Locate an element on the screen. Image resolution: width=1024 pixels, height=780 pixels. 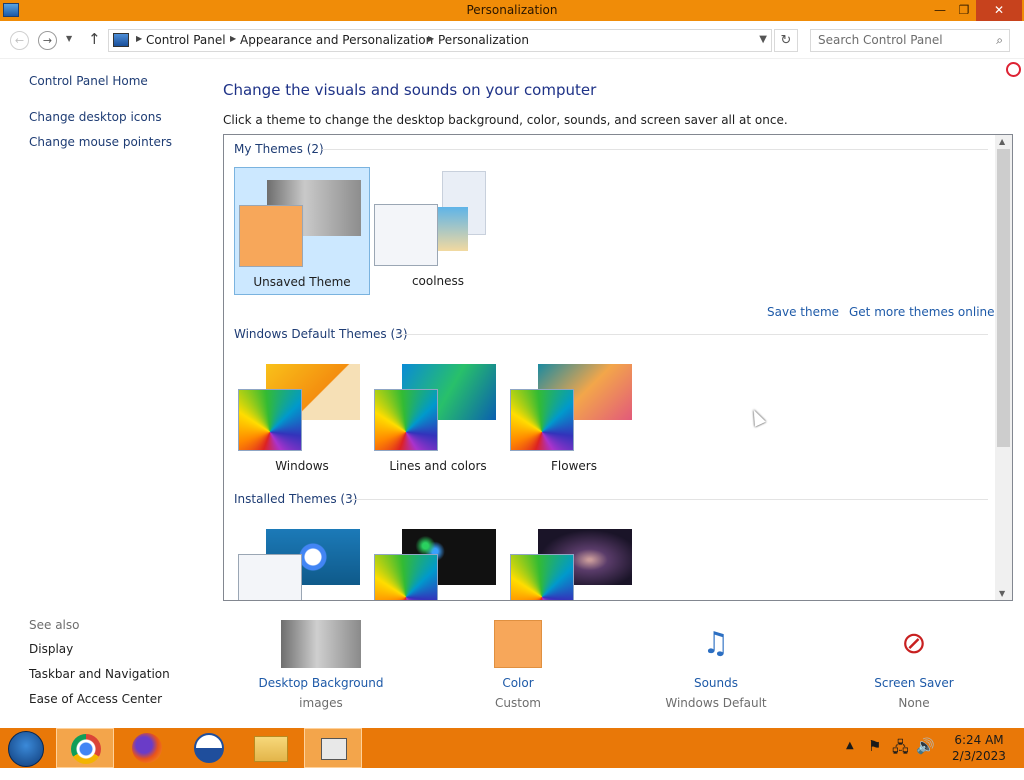
themes-scrollbar: ▲ ▼ is located at coordinates (1003, 367).